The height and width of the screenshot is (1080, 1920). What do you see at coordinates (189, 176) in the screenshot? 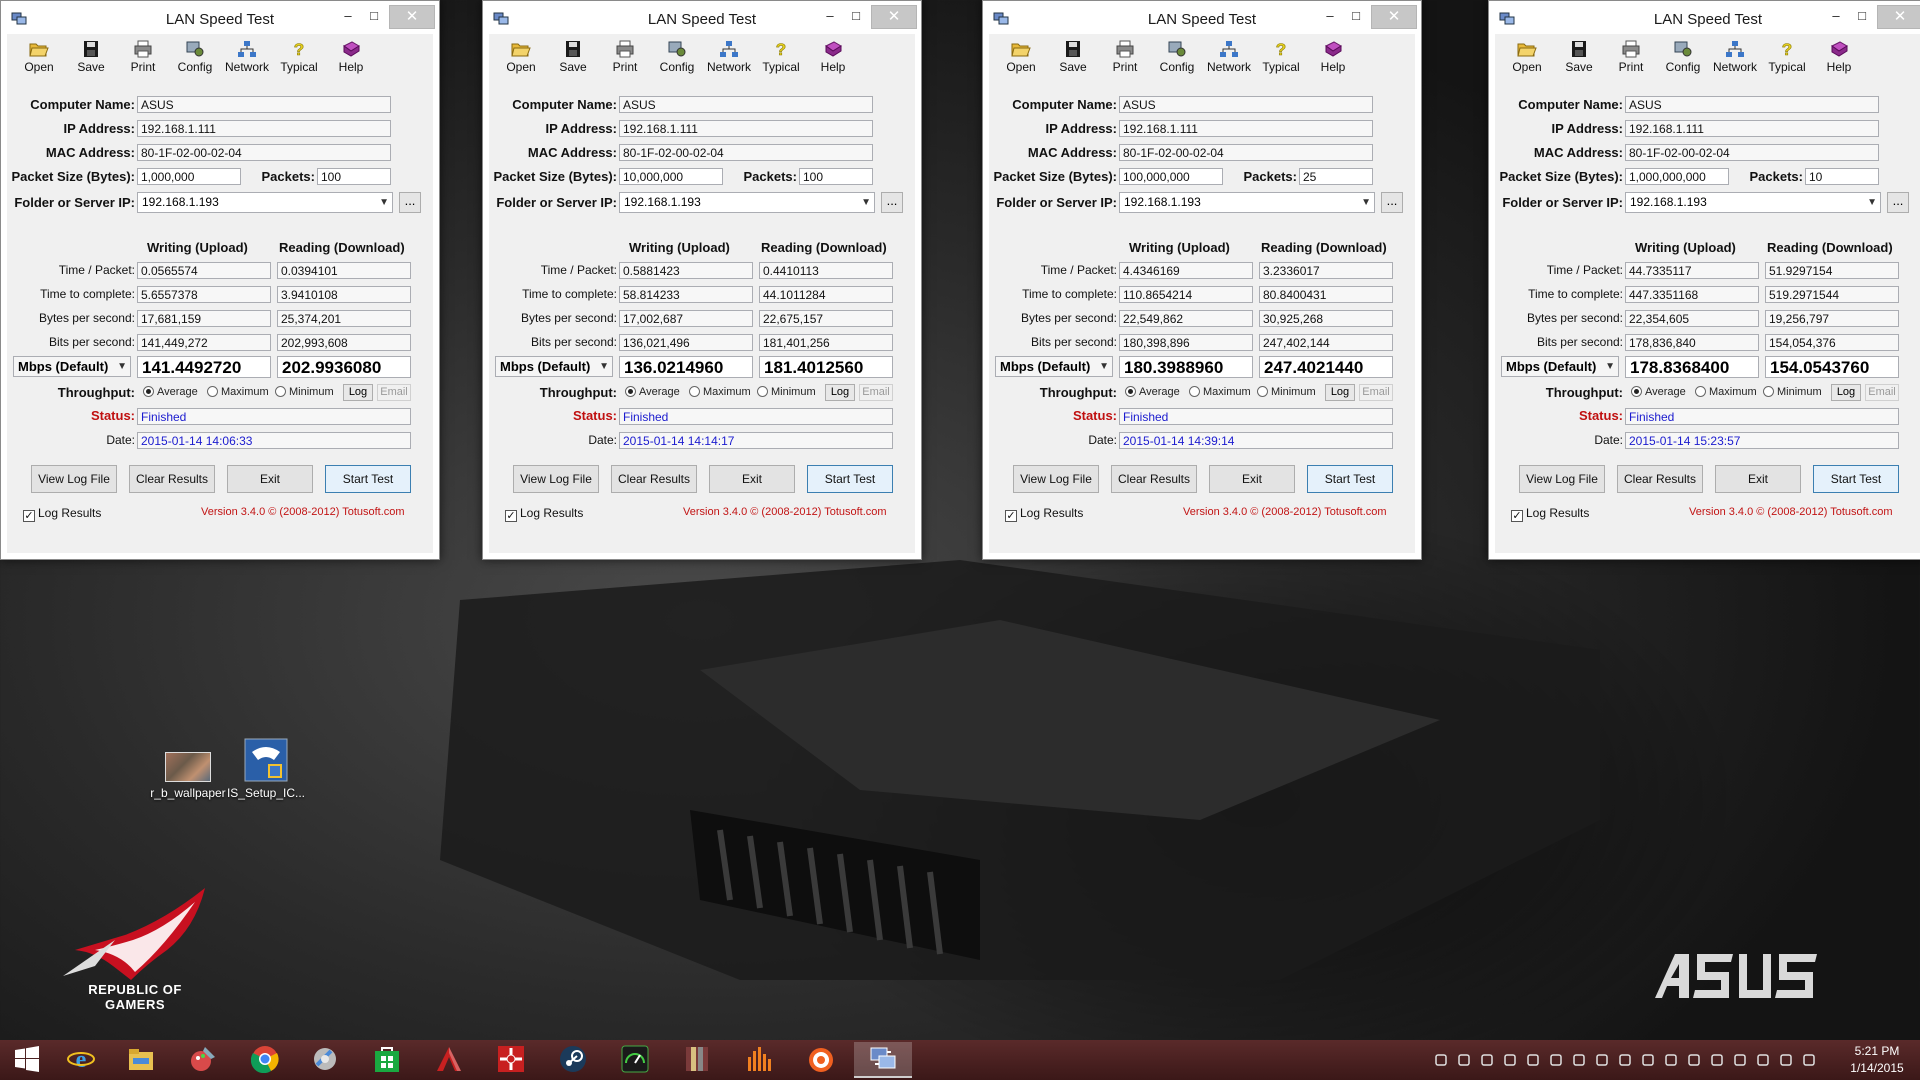
I see `packet-size-input: 1,000,000` at bounding box center [189, 176].